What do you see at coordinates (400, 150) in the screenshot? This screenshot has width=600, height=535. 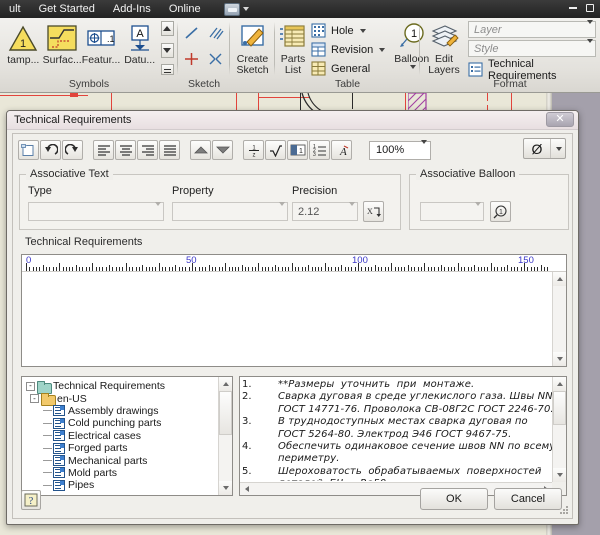 I see `zoom-combobox: 100%` at bounding box center [400, 150].